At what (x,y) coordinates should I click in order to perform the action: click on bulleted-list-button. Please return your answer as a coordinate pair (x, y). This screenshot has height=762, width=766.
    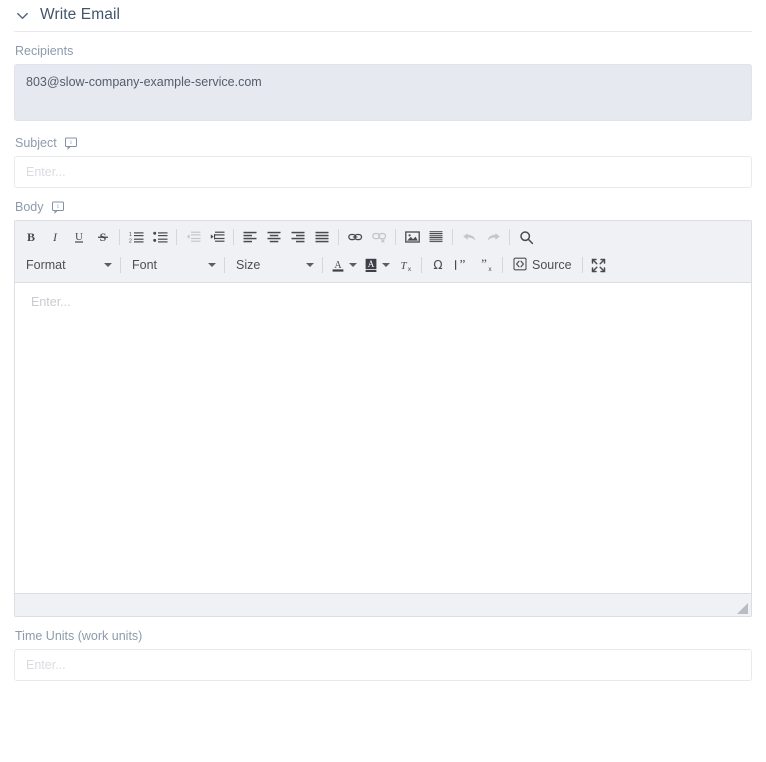
    Looking at the image, I should click on (160, 237).